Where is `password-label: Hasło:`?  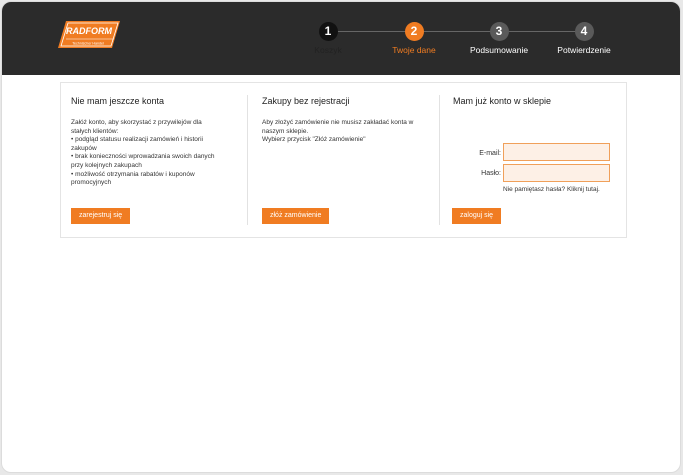 password-label: Hasło: is located at coordinates (491, 173).